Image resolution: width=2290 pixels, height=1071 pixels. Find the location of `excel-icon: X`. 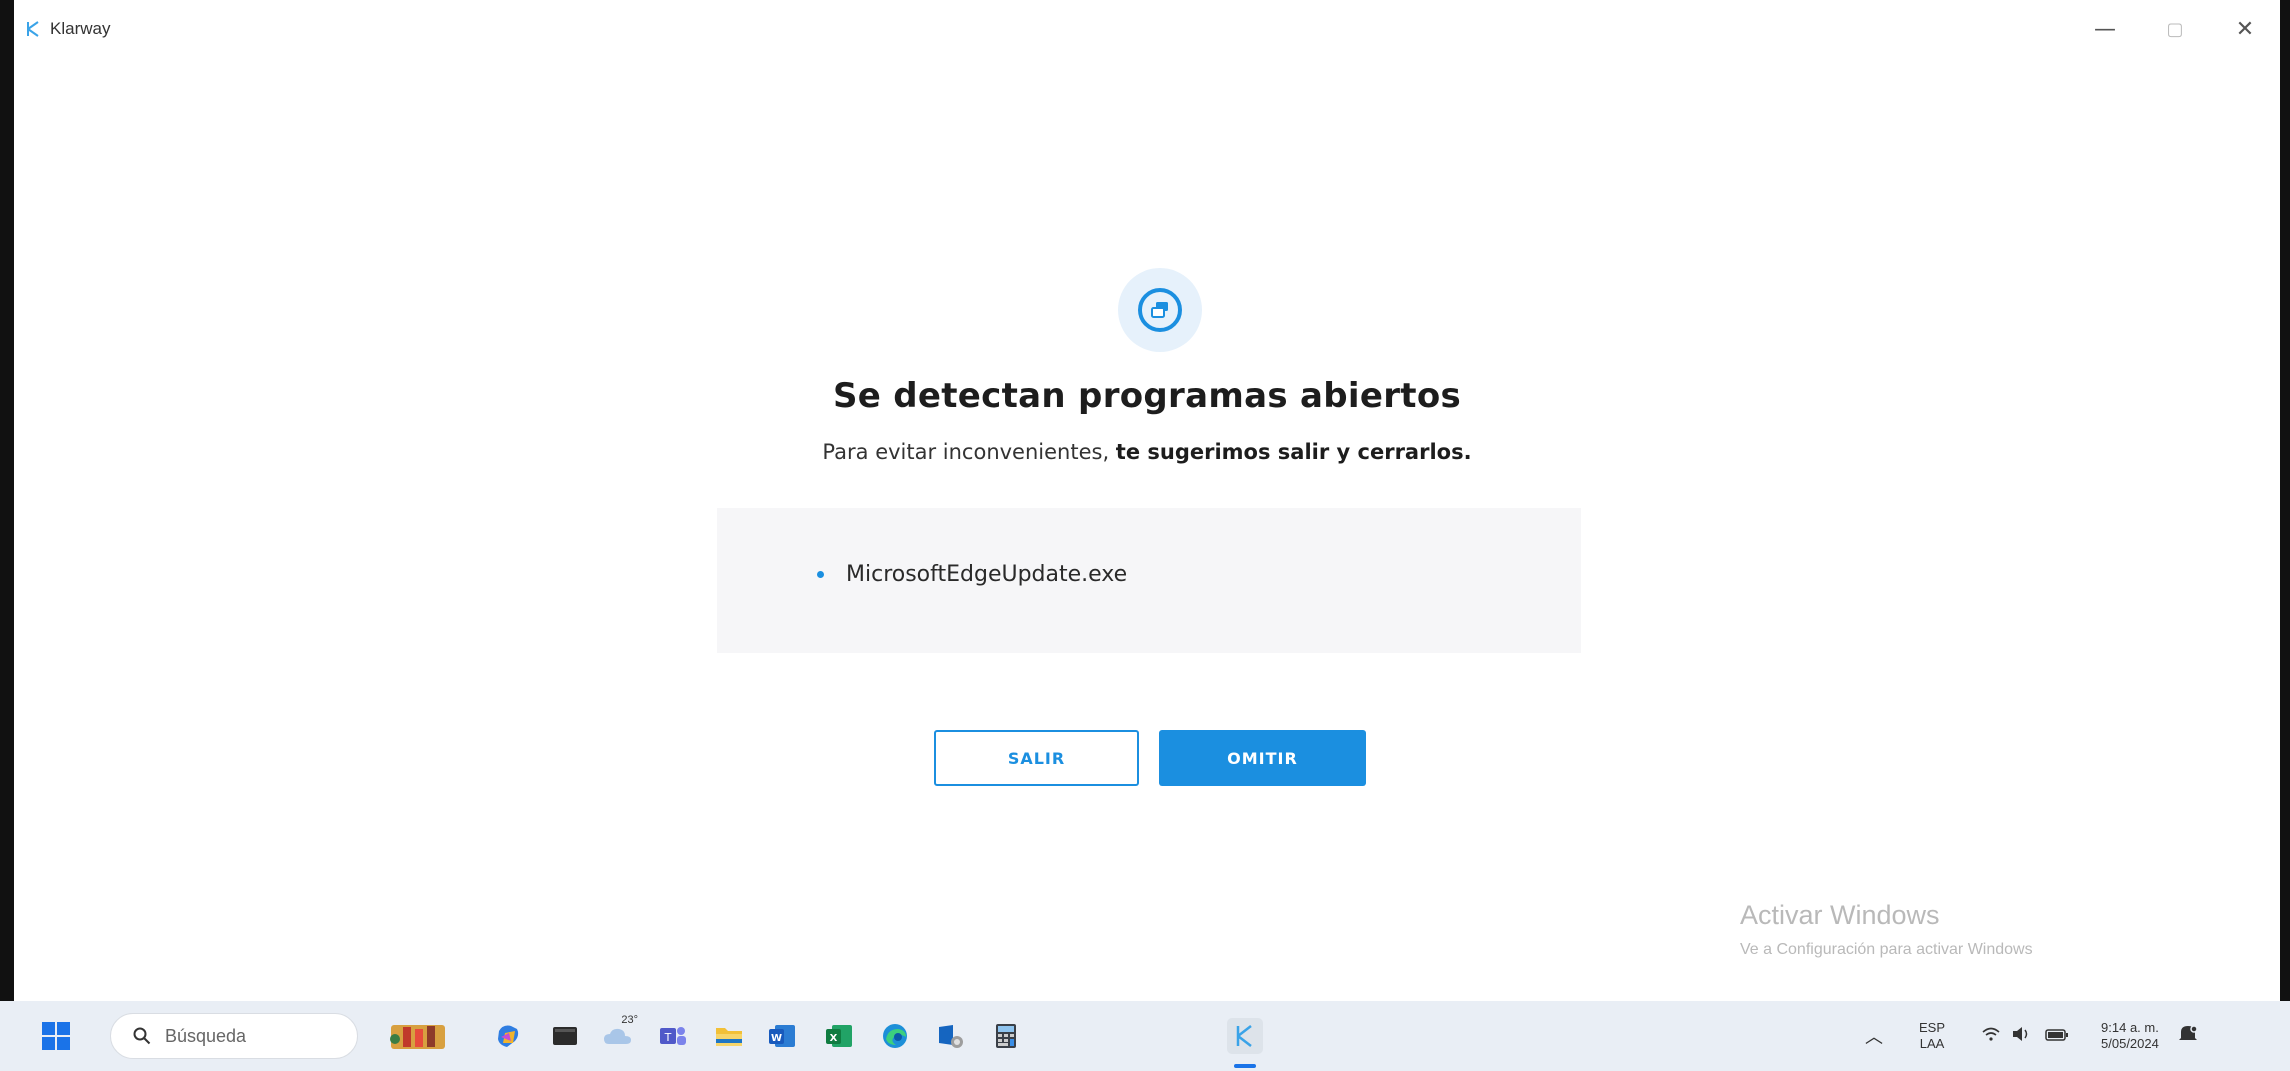

excel-icon: X is located at coordinates (839, 1036).